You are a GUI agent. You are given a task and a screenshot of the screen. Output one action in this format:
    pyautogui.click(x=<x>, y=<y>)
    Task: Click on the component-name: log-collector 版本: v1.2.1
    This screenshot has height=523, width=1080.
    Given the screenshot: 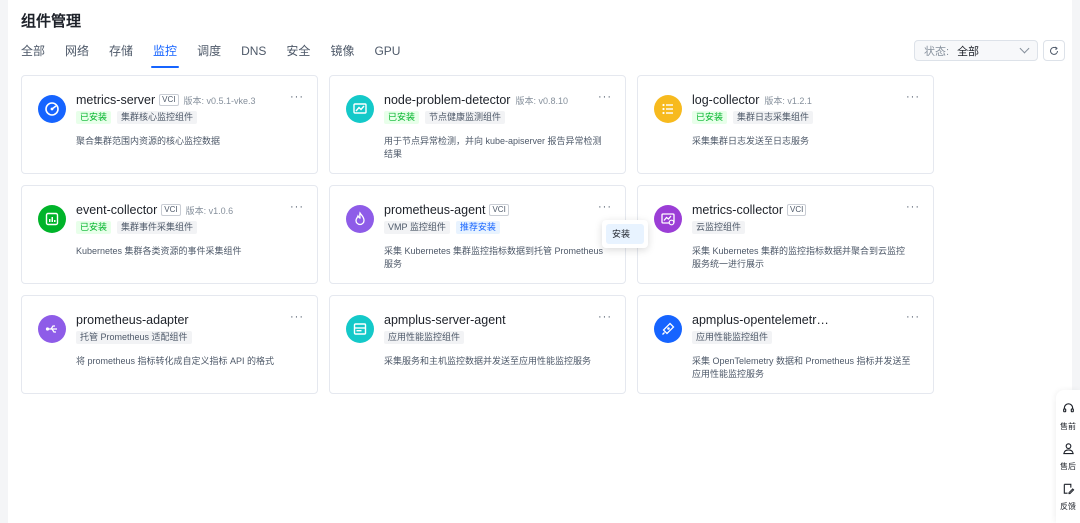 What is the action you would take?
    pyautogui.click(x=752, y=100)
    